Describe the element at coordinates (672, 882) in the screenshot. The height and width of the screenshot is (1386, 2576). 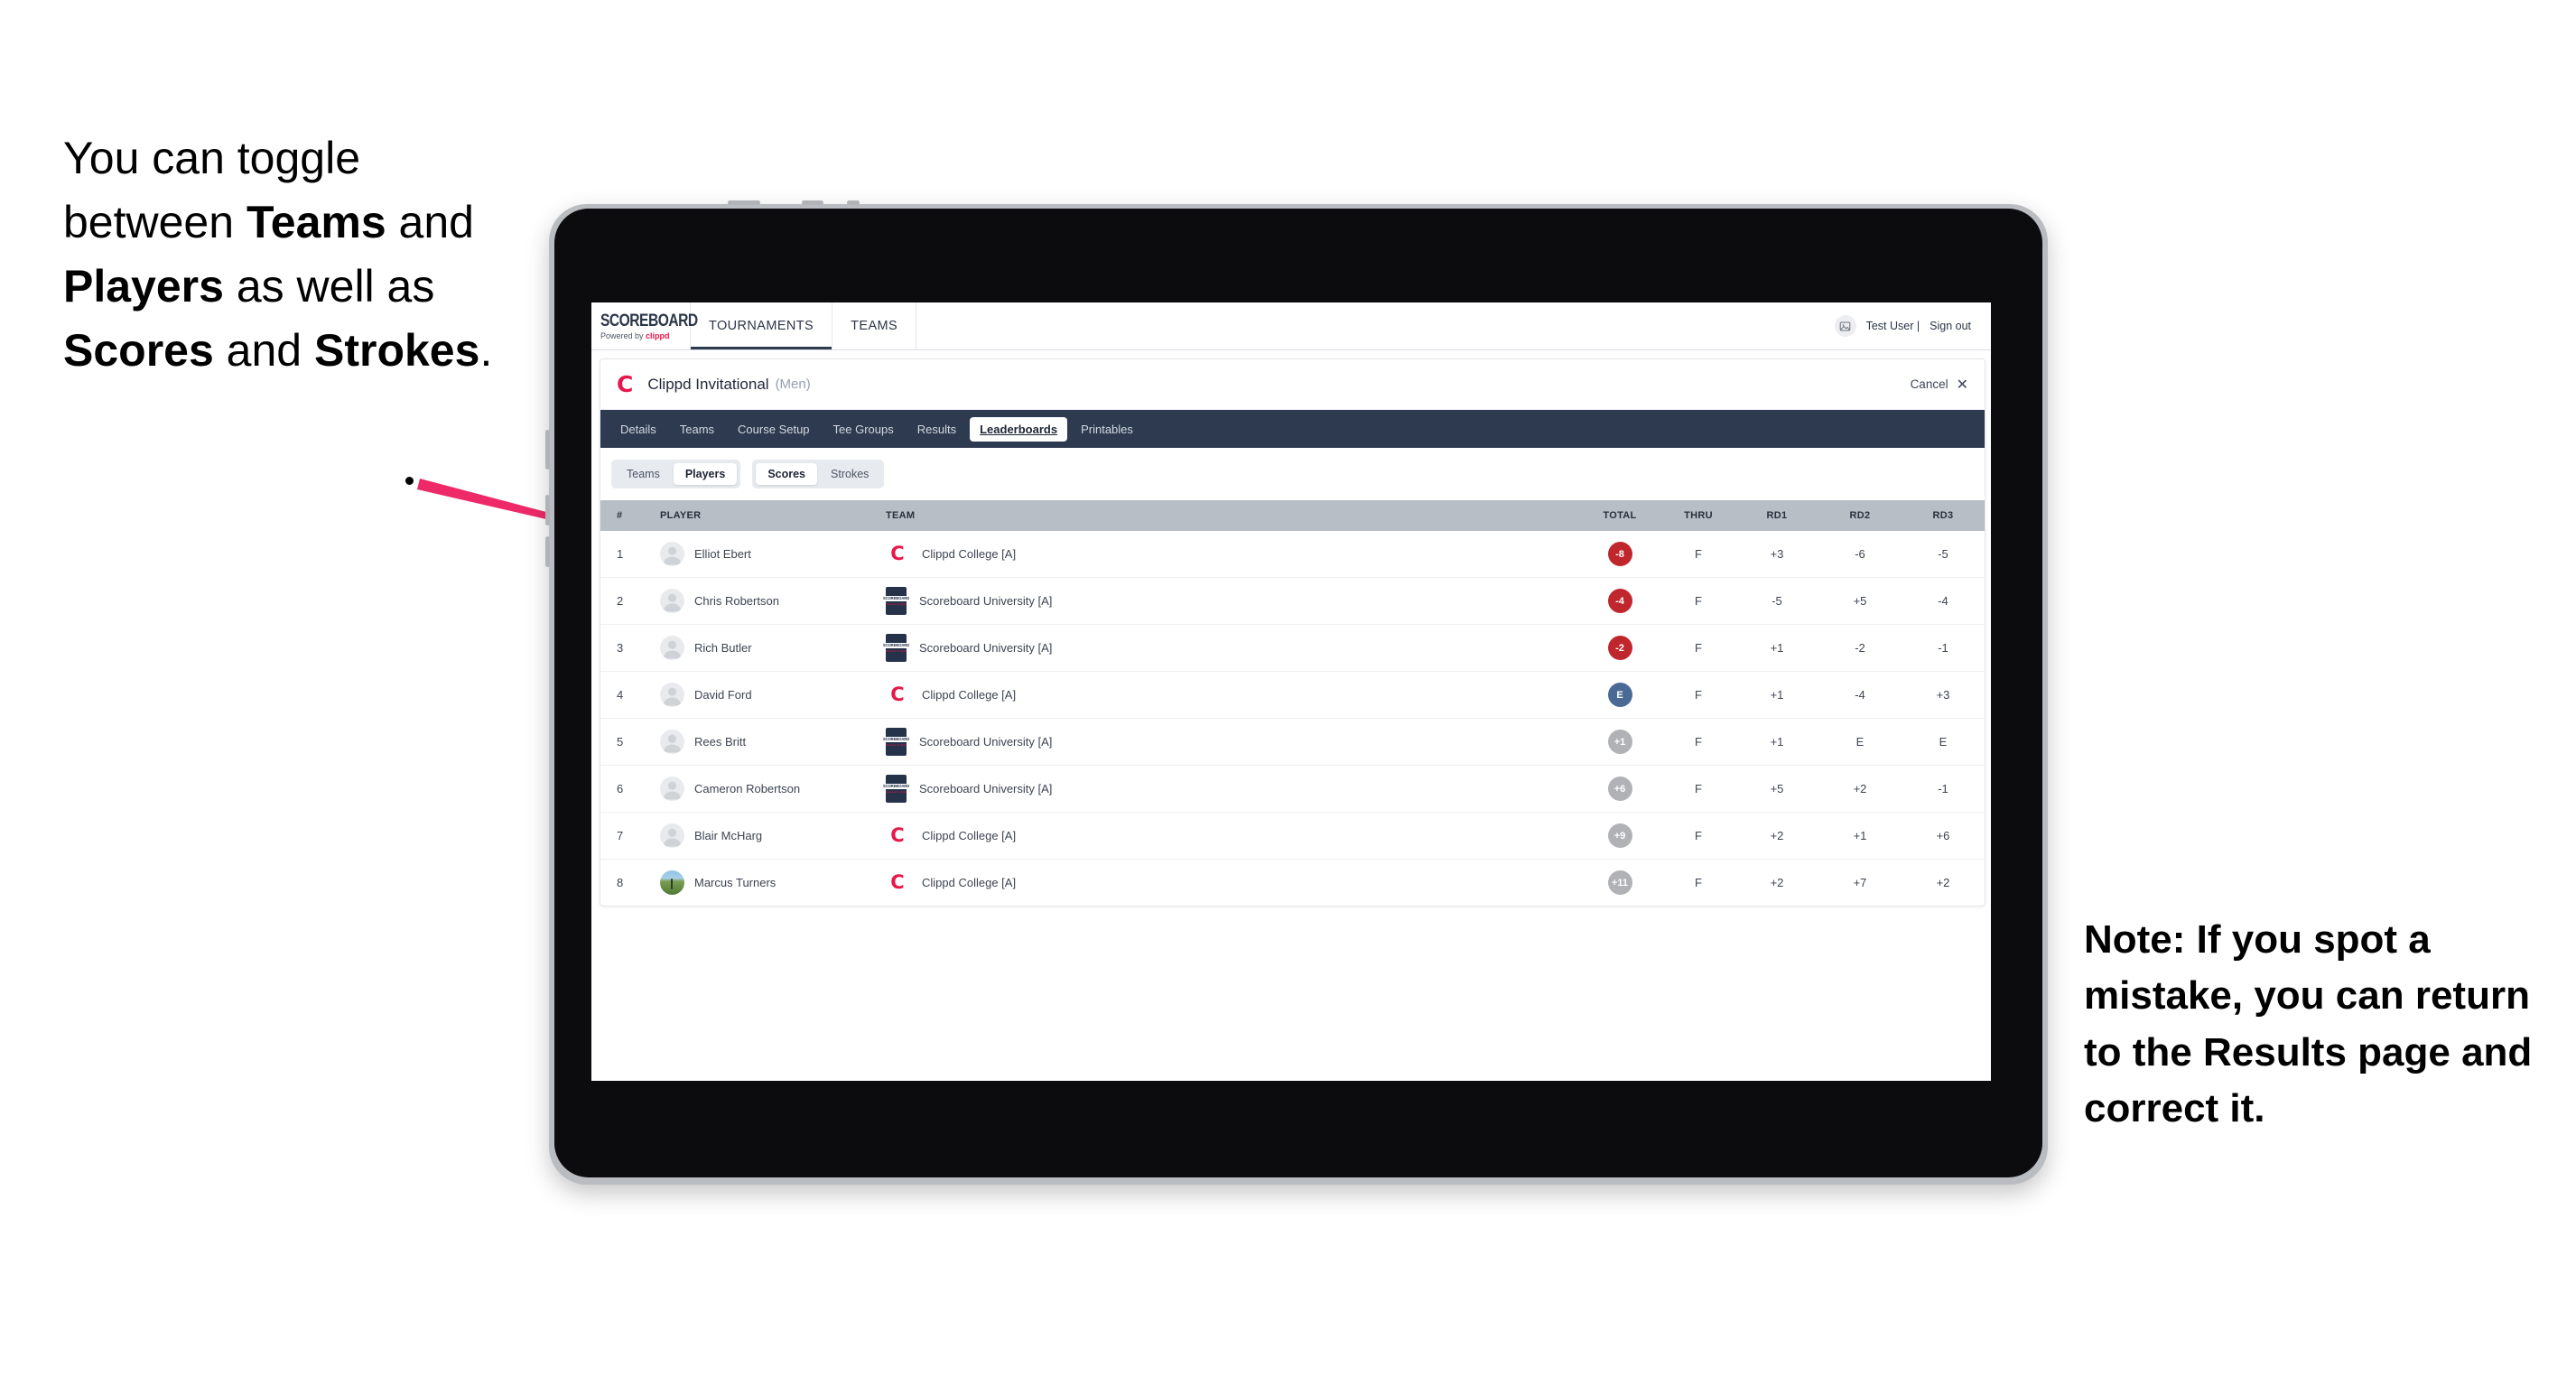
I see `player-photo-avatar` at that location.